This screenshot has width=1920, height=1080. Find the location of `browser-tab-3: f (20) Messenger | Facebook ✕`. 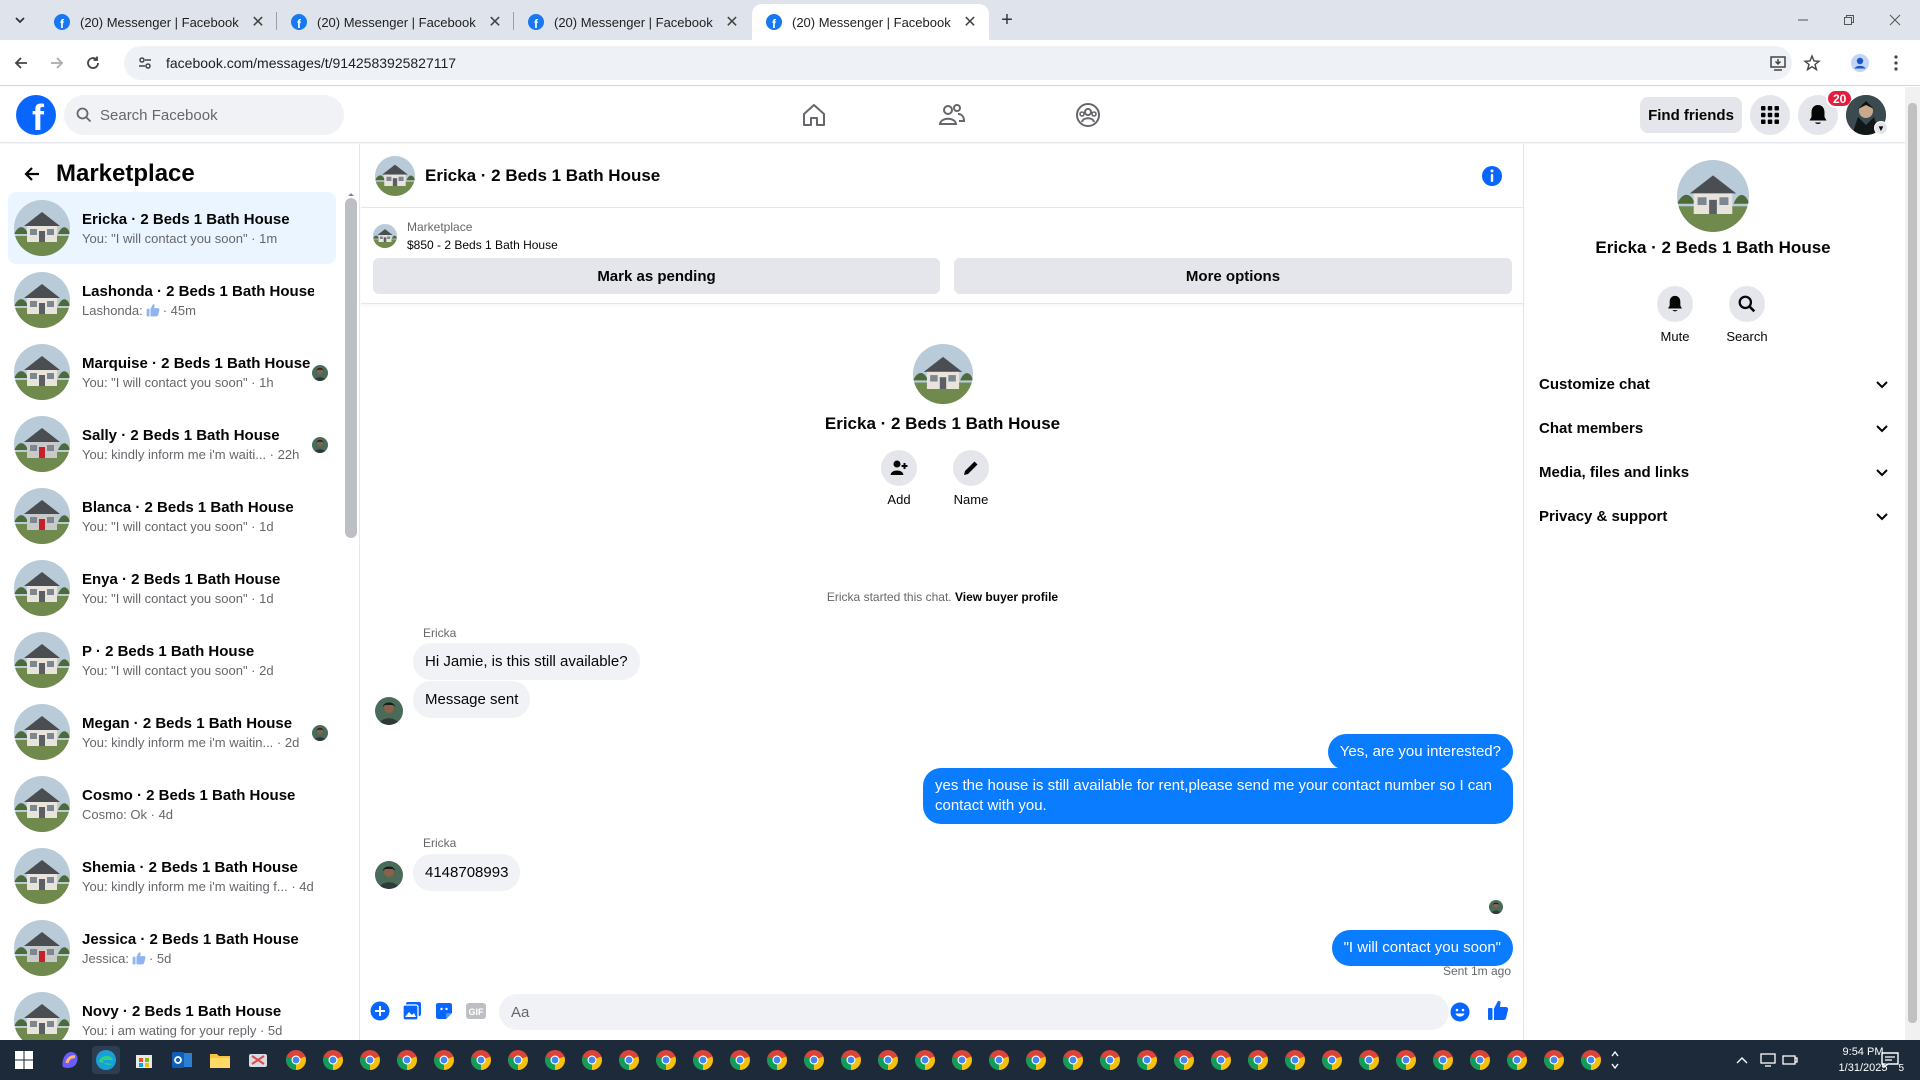

browser-tab-3: f (20) Messenger | Facebook ✕ is located at coordinates (632, 22).